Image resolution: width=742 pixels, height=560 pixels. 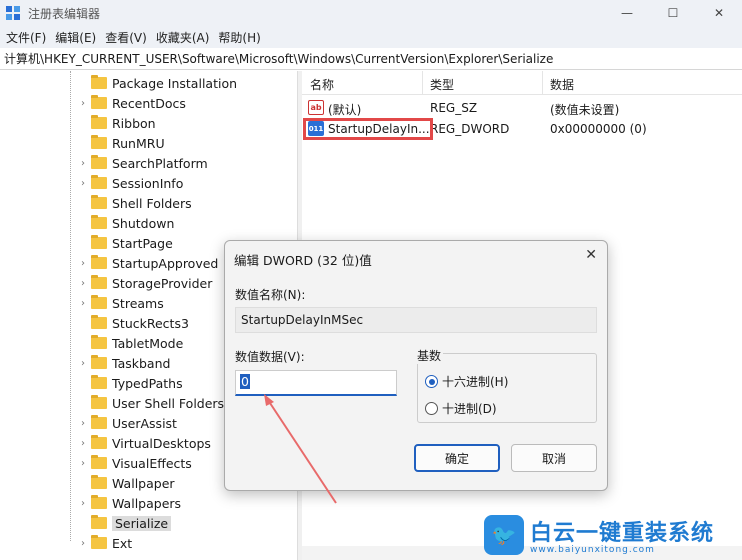 I want to click on tree-item: › Ext, so click(x=105, y=543).